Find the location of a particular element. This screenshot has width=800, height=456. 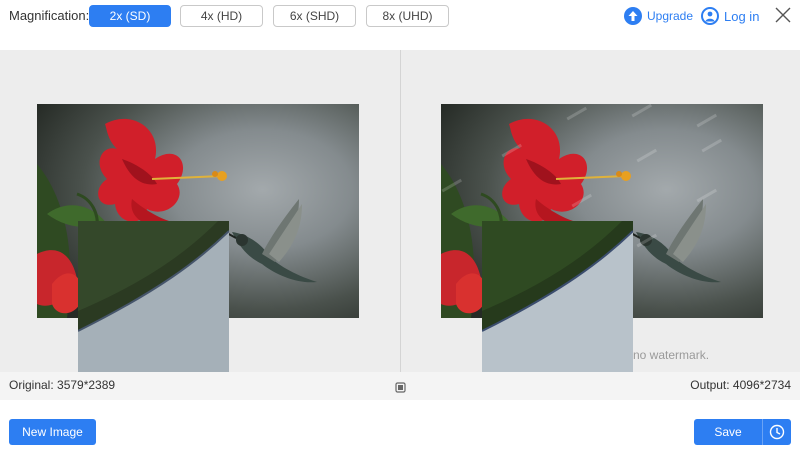

clock-icon is located at coordinates (777, 432).